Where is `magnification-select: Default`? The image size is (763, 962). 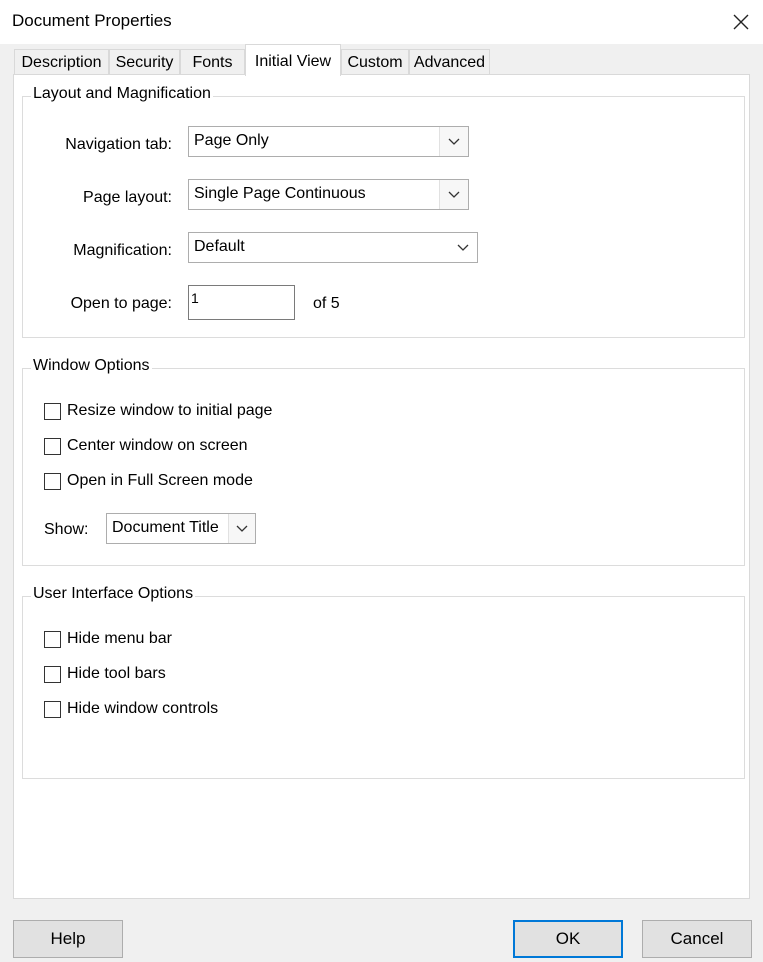 magnification-select: Default is located at coordinates (333, 247).